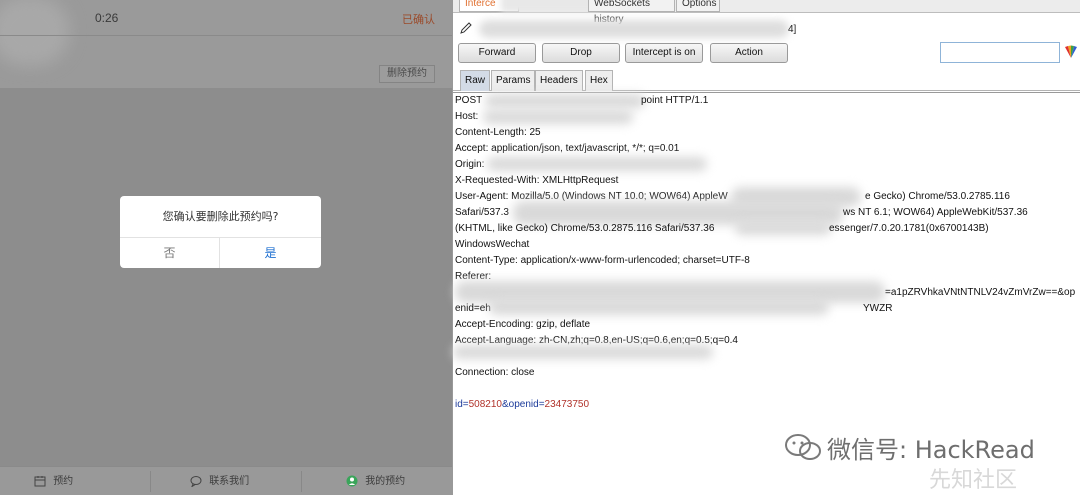 The image size is (1080, 495). I want to click on proxy-tab-bar: Interce WebSockets history Options, so click(766, 12).